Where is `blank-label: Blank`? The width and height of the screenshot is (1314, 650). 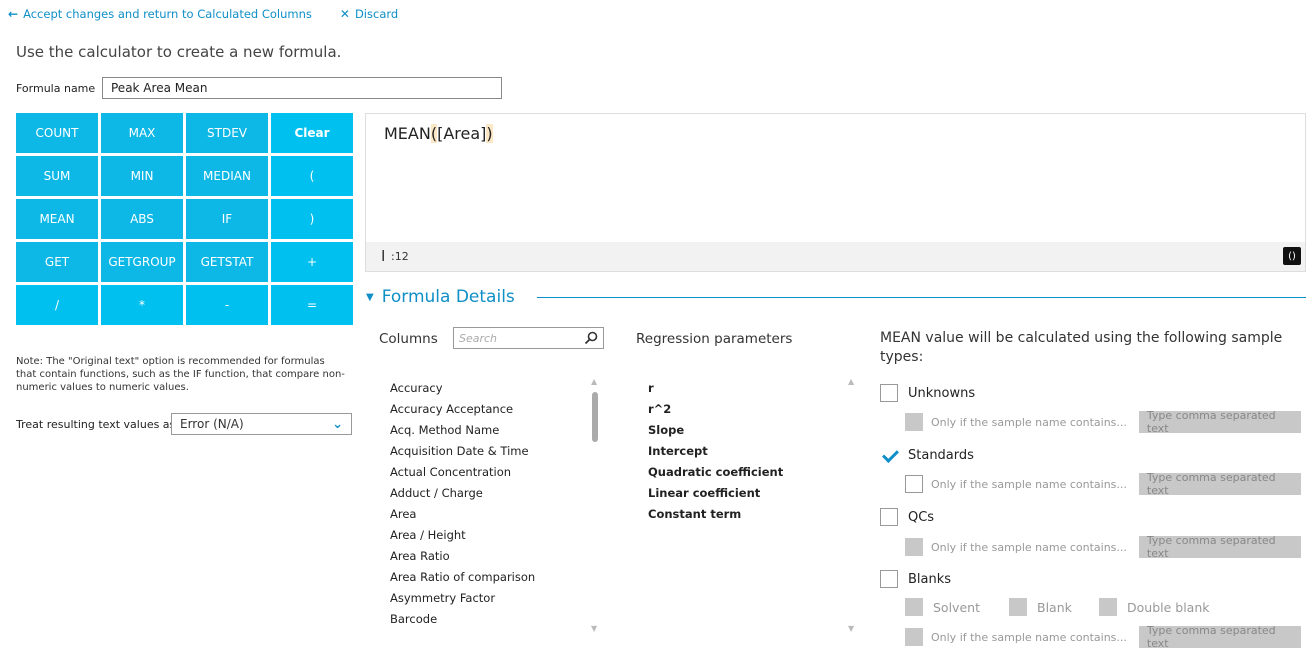 blank-label: Blank is located at coordinates (1054, 607).